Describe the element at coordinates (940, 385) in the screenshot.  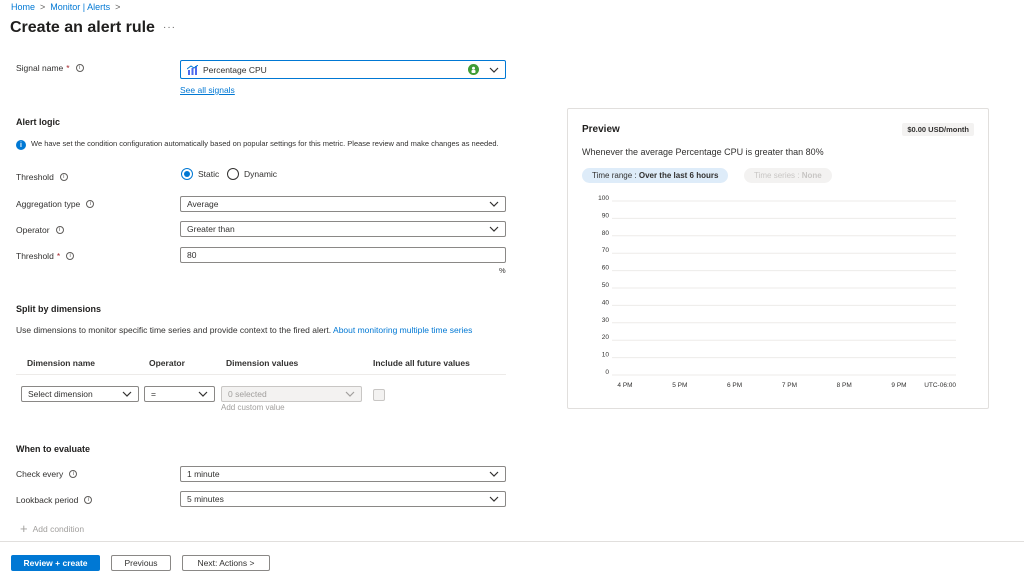
I see `timezone-label: UTC-06:00` at that location.